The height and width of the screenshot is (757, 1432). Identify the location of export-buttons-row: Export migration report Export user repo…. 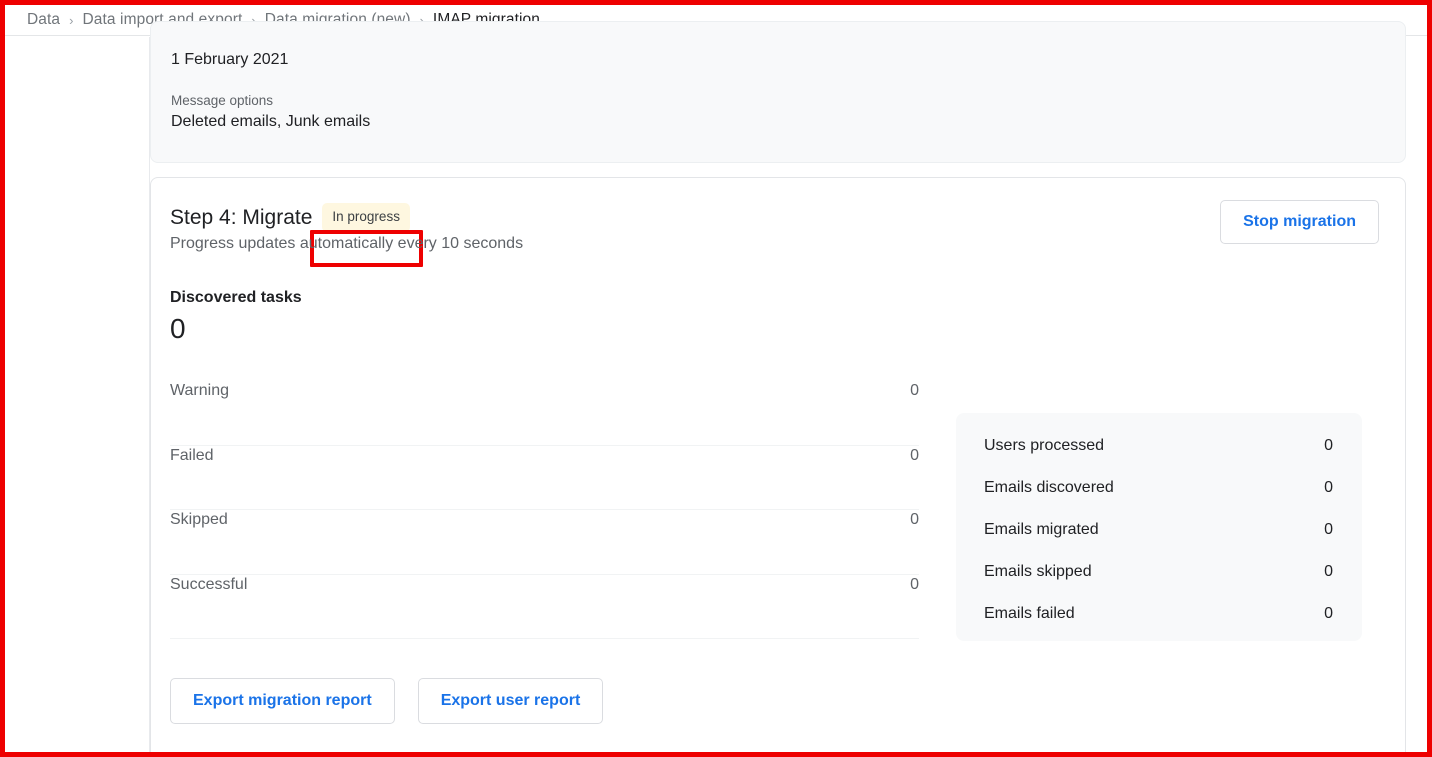
(387, 701).